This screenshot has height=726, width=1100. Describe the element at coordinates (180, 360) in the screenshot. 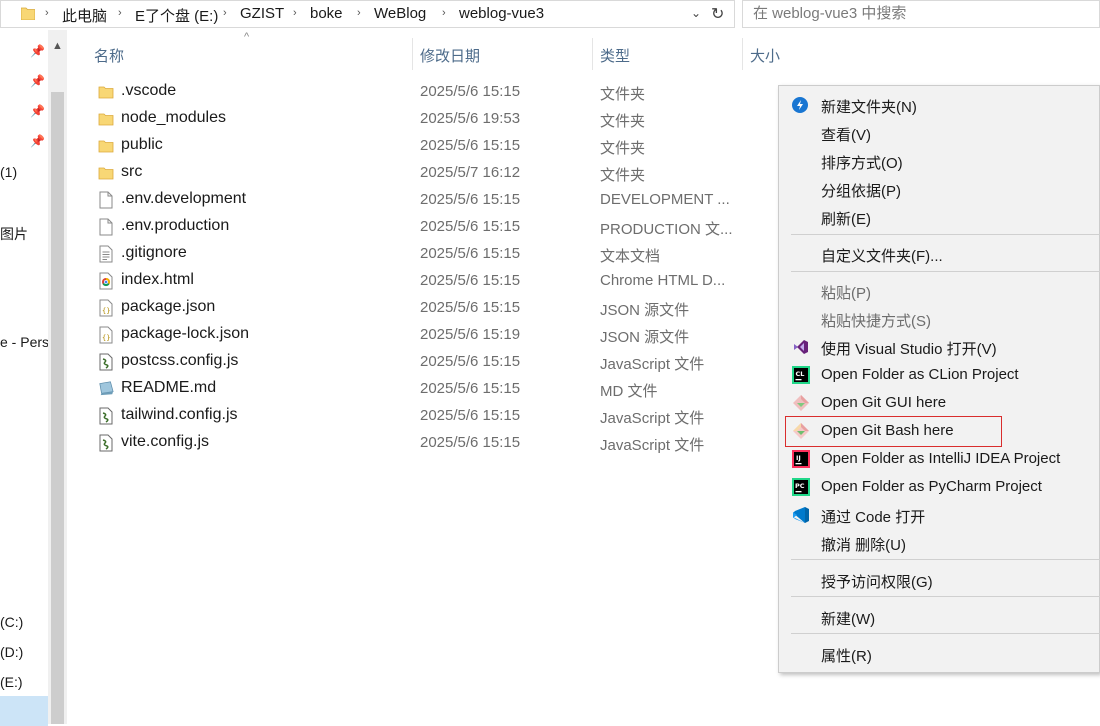

I see `file-name: postcss.config.js` at that location.